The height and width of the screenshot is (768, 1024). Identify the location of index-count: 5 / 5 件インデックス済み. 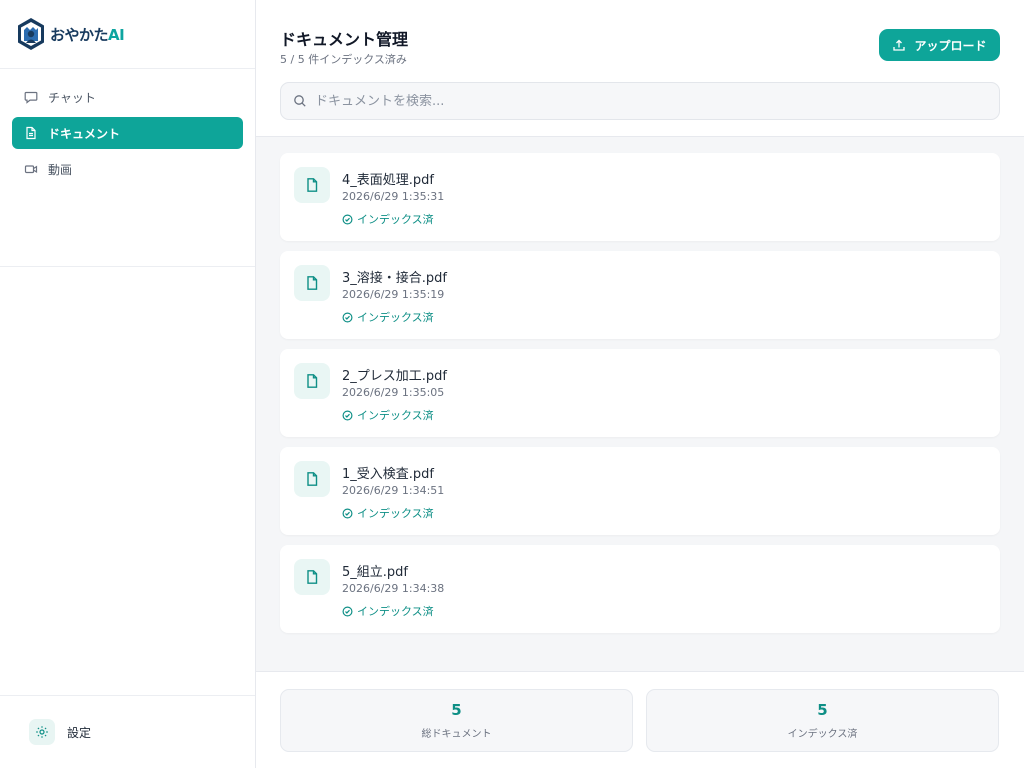
(343, 59).